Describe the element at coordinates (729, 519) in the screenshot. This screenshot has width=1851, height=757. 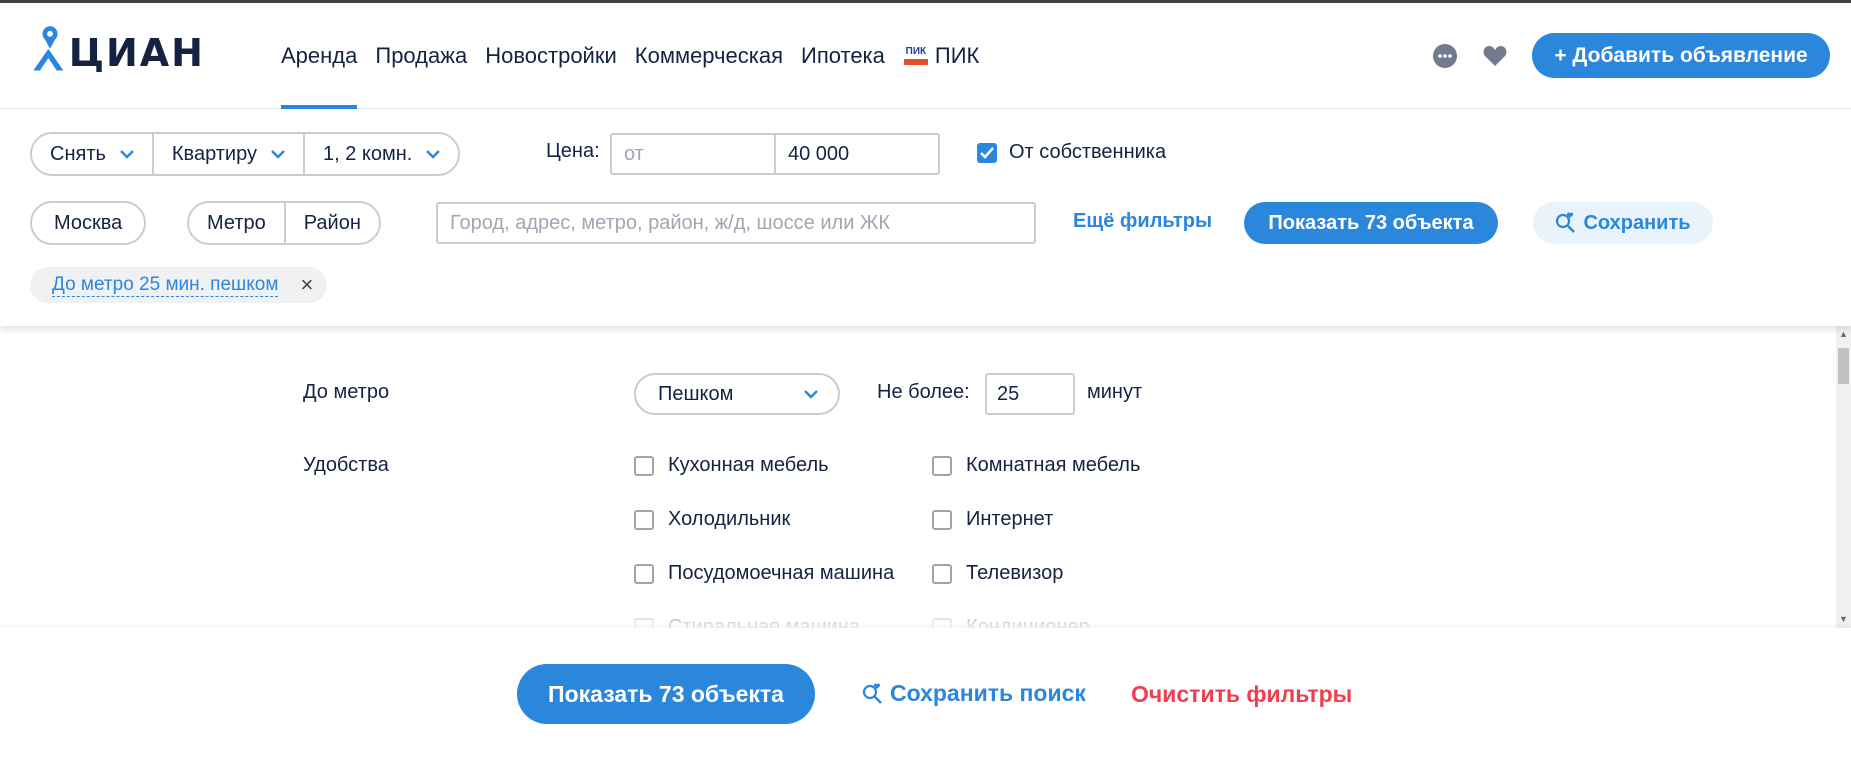
I see `amenity-label: Холодильник` at that location.